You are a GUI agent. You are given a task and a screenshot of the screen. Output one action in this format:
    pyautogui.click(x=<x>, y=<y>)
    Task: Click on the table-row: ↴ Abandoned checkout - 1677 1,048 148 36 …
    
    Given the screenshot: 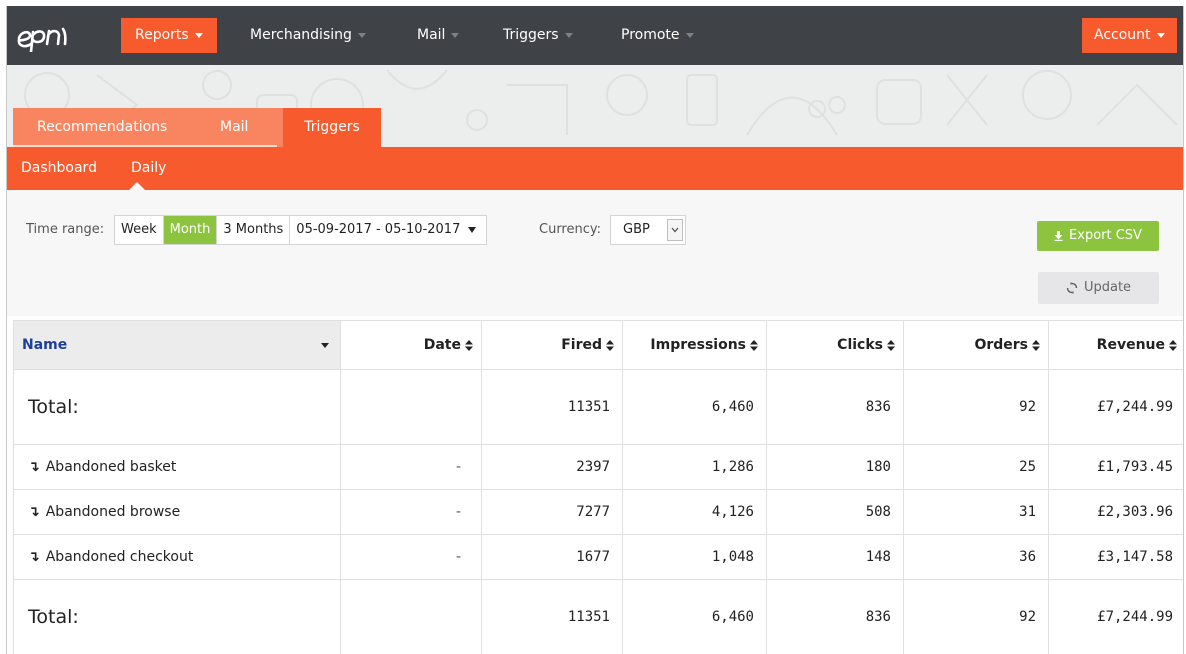 What is the action you would take?
    pyautogui.click(x=598, y=557)
    